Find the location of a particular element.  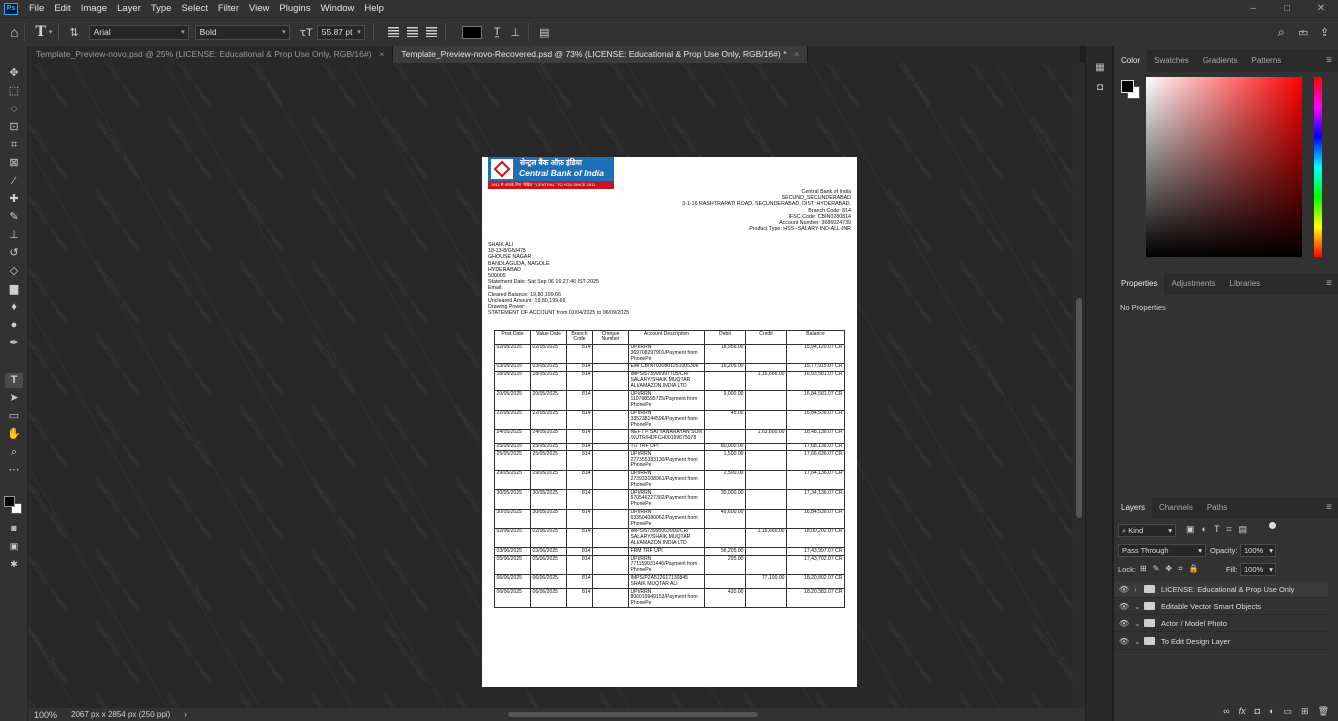

lock-icons: ⊞✎✥⌗🔒 is located at coordinates (1172, 569).